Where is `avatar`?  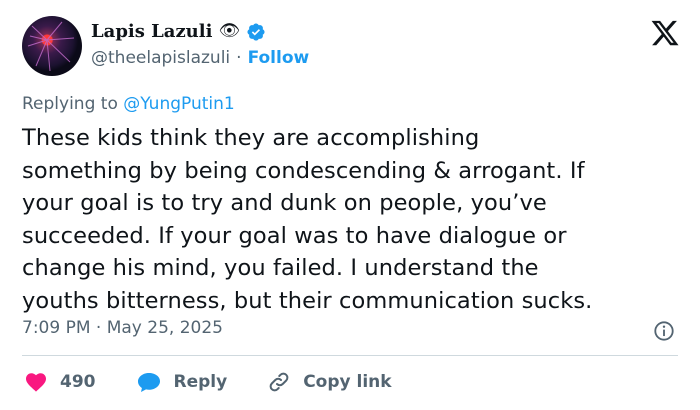 avatar is located at coordinates (52, 46).